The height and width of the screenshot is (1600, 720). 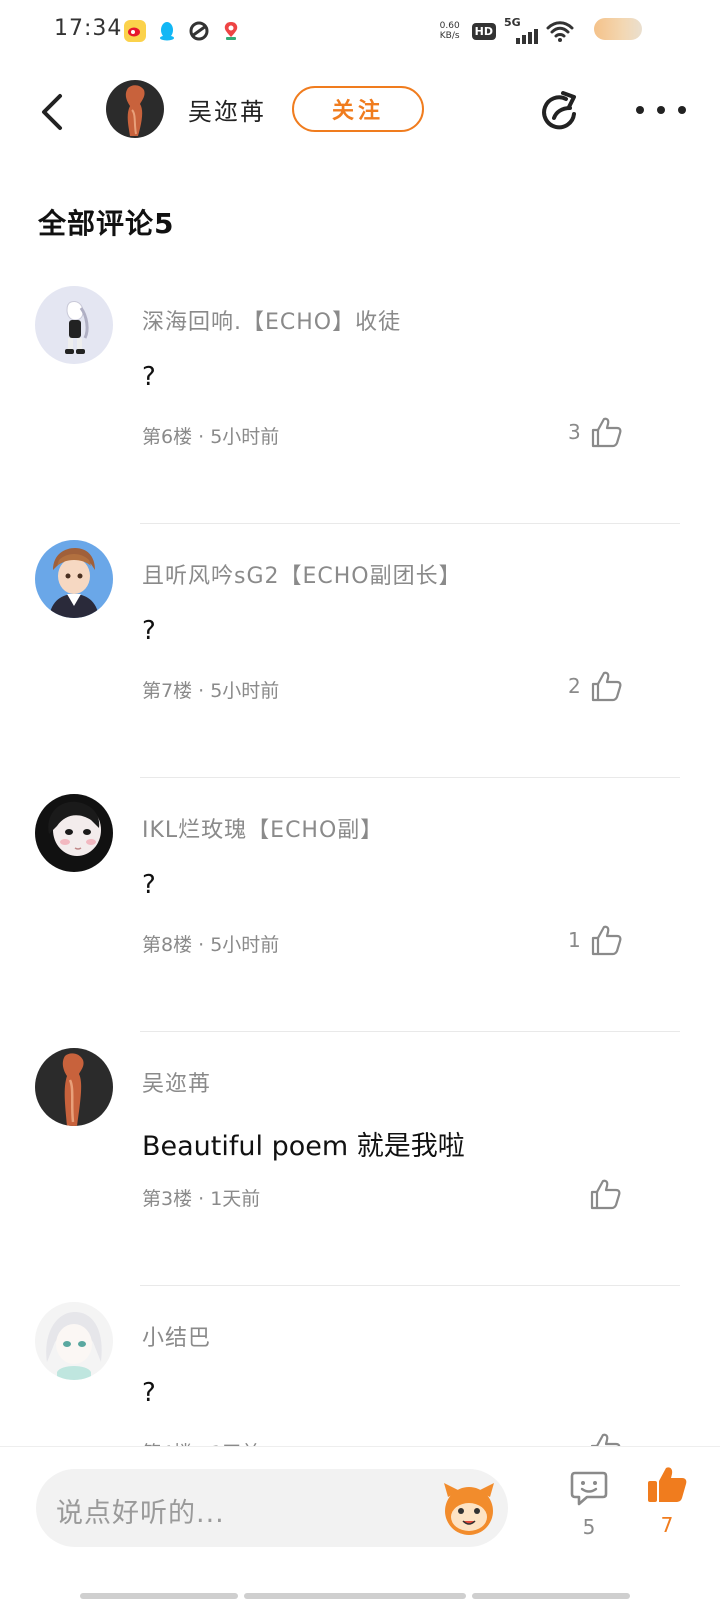 I want to click on comment-like-button: 2, so click(x=595, y=686).